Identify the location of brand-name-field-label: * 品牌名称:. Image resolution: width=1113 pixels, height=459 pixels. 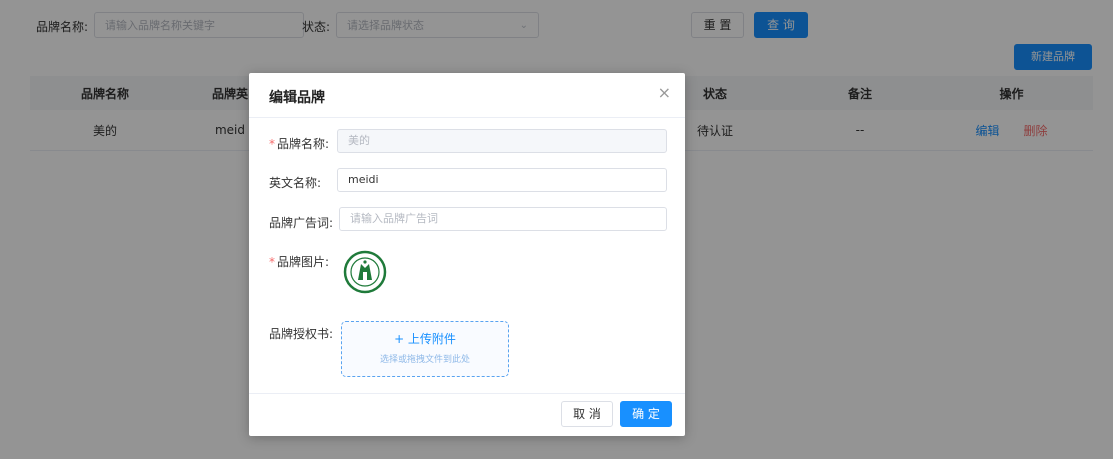
(299, 143).